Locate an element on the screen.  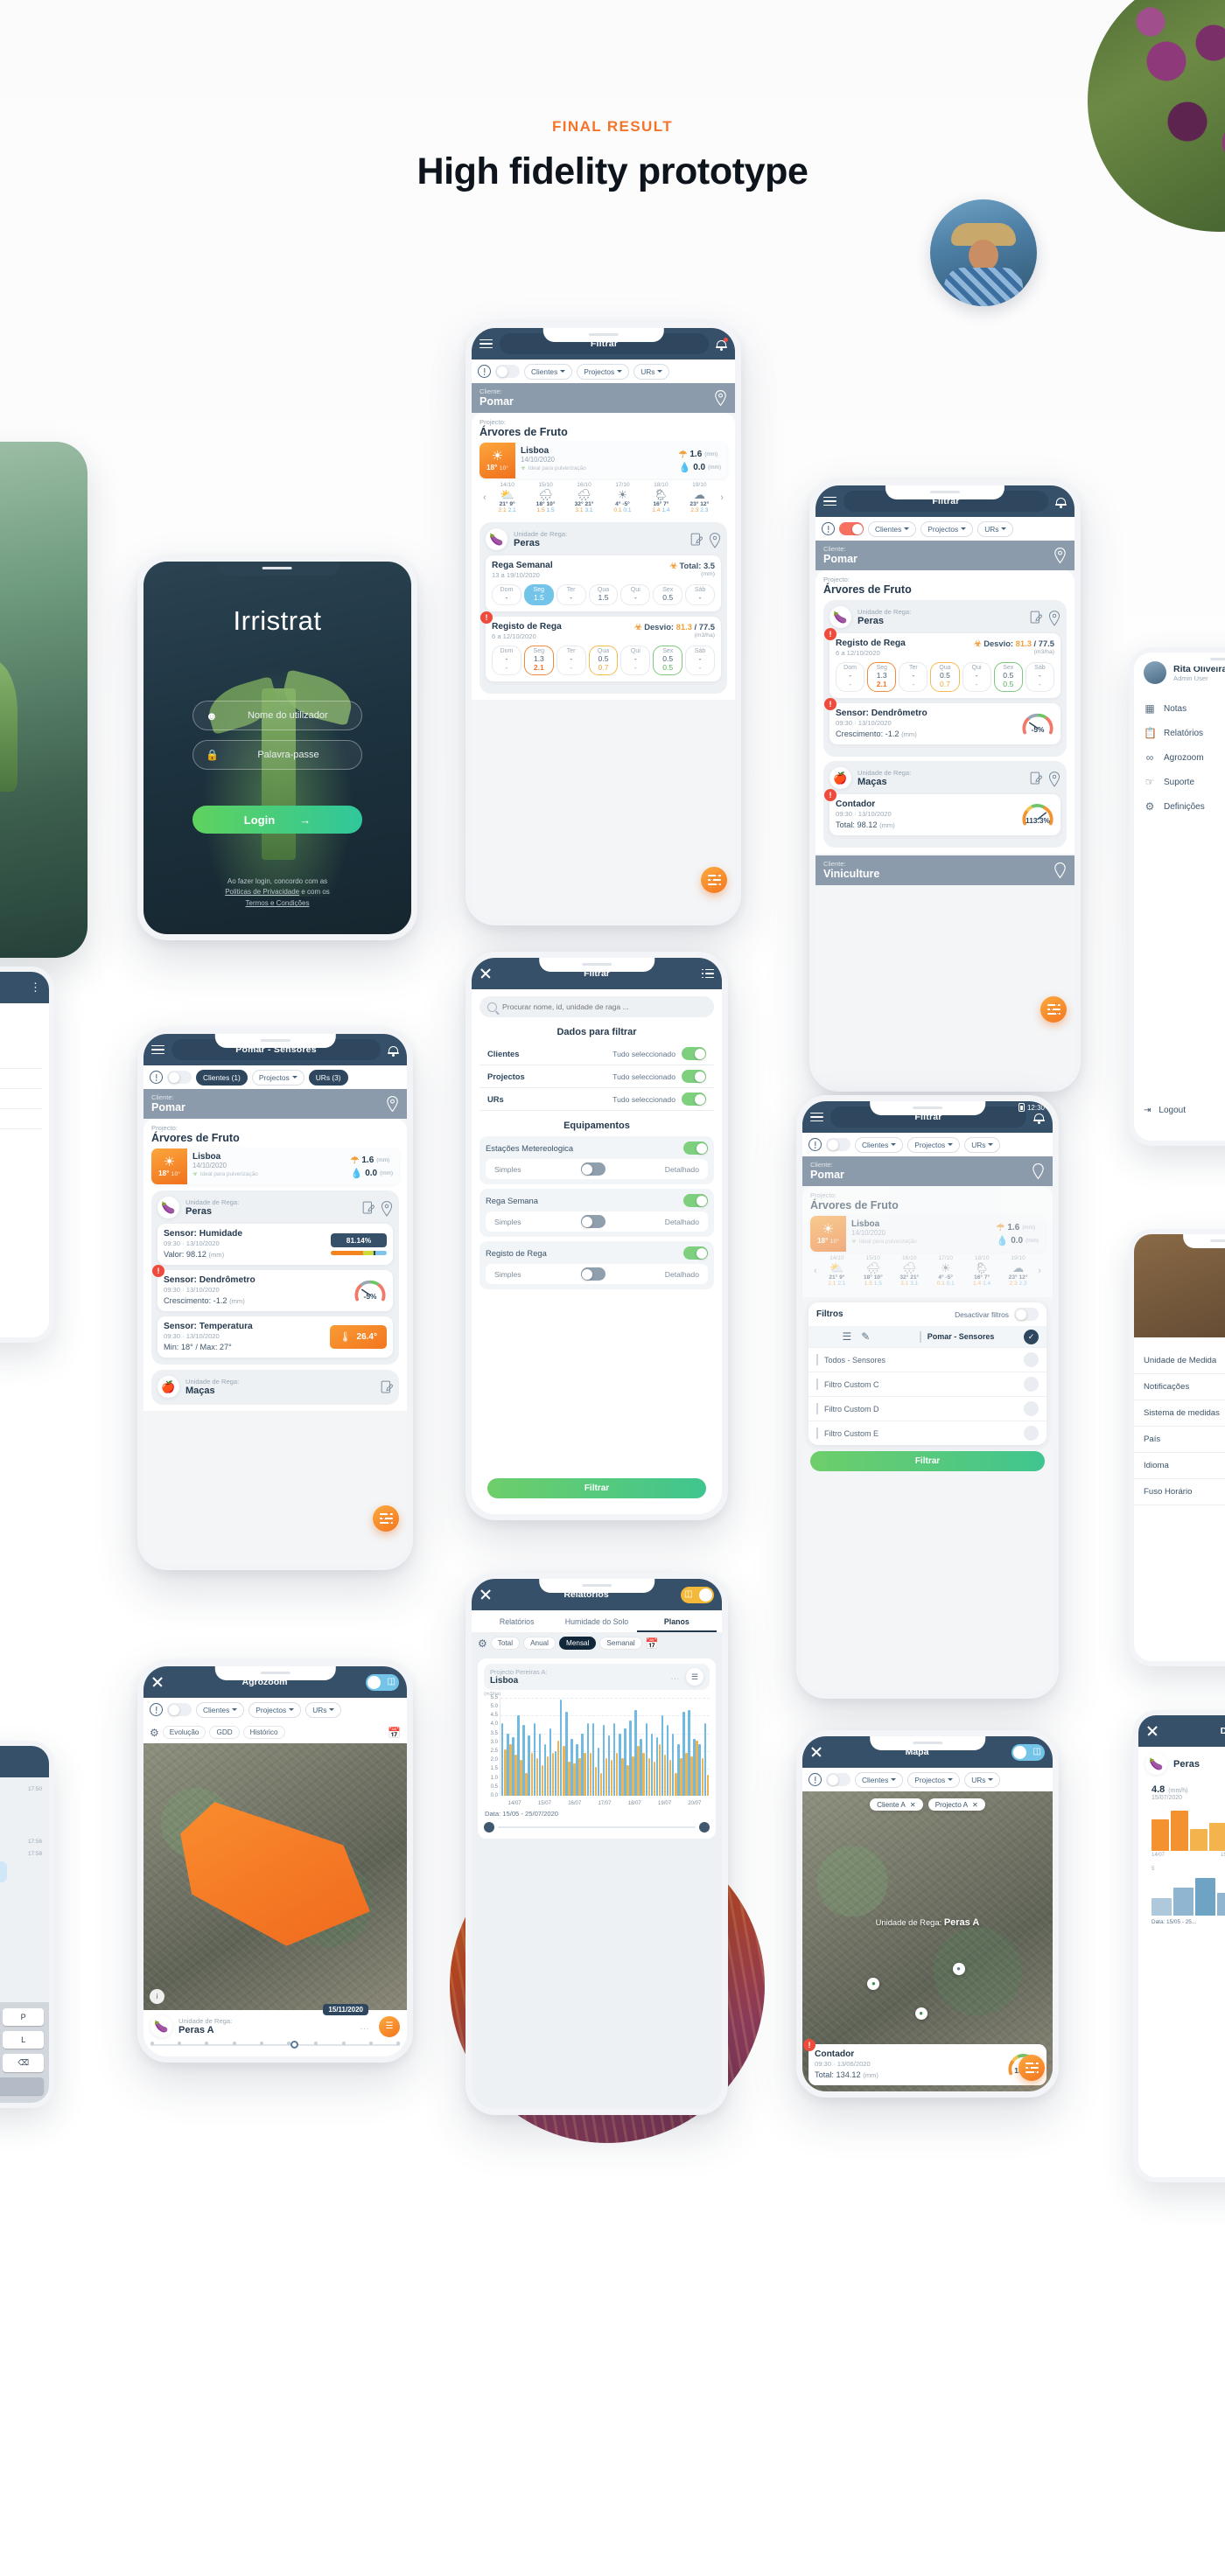
key: P is located at coordinates (24, 2017).